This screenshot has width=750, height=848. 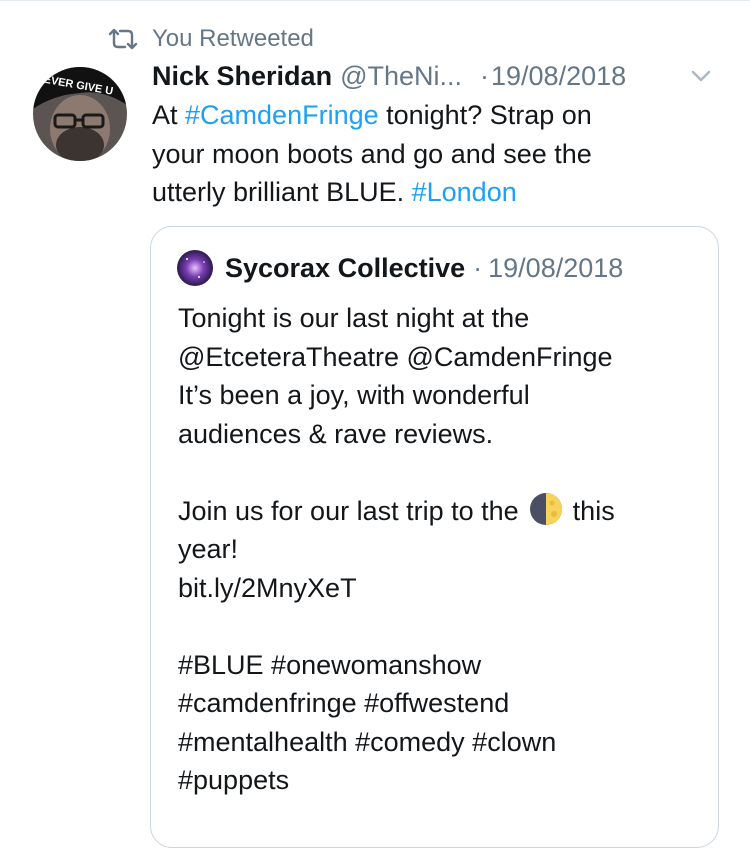 I want to click on tweet-line: your moon boots and go and see the, so click(x=437, y=154).